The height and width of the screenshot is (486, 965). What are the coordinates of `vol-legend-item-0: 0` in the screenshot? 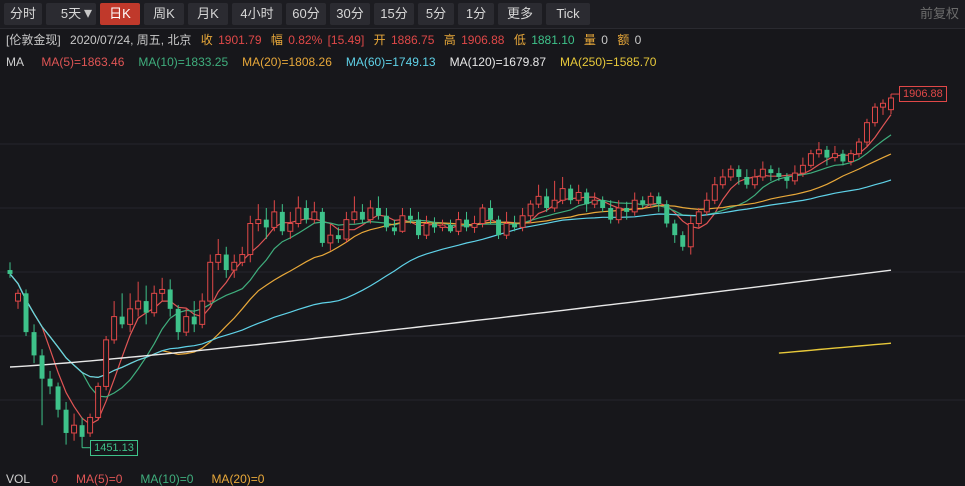 It's located at (55, 479).